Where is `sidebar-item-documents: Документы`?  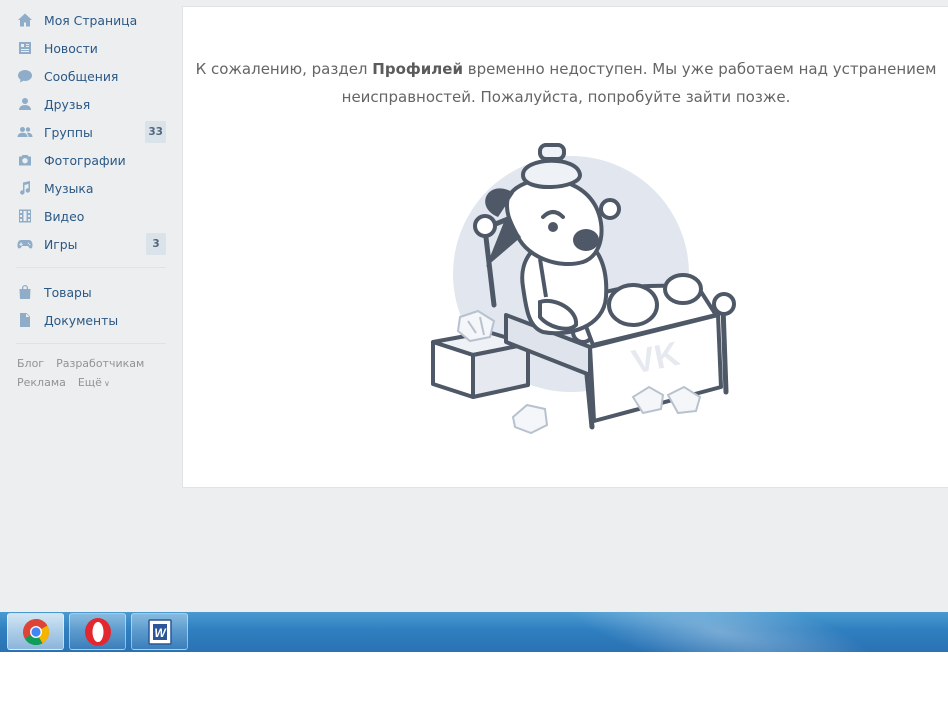
sidebar-item-documents: Документы is located at coordinates (86, 320).